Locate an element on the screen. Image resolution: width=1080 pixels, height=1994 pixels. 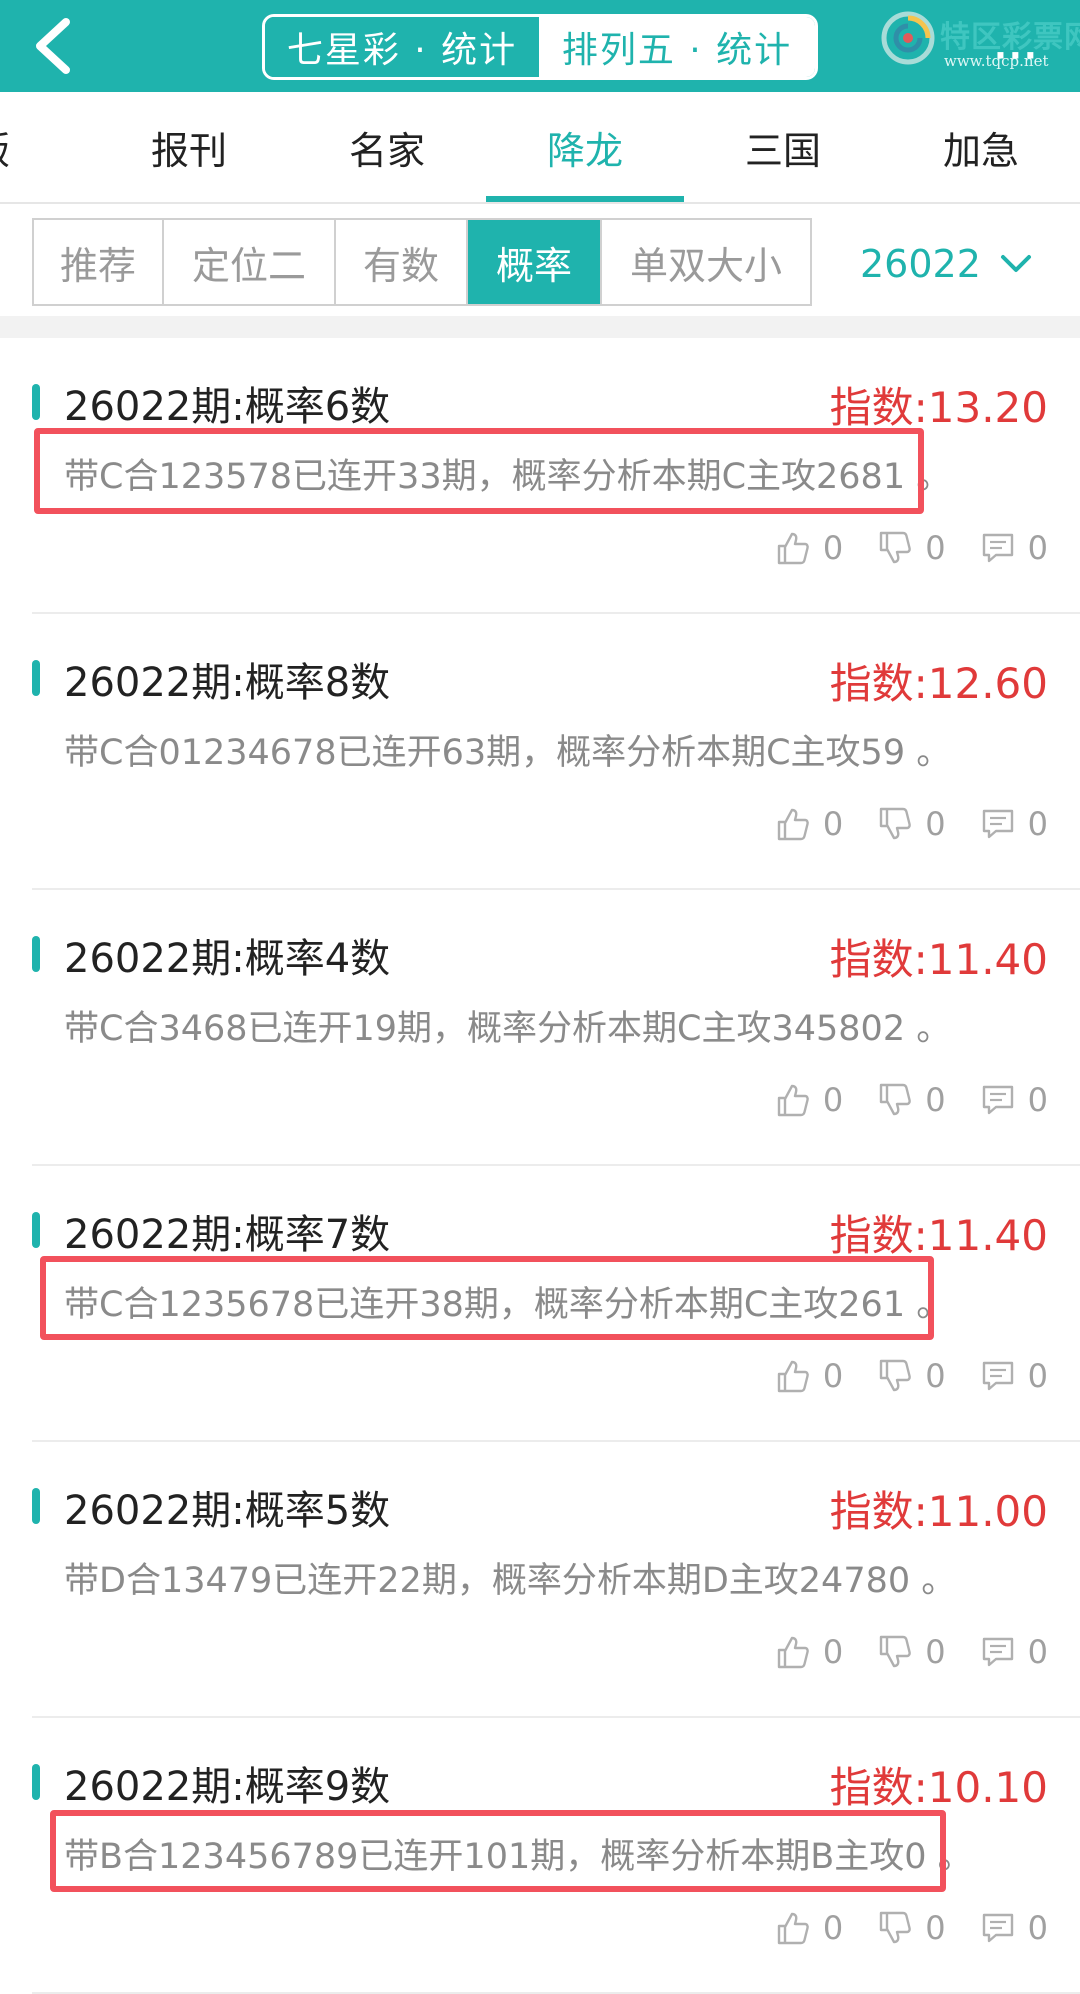
back-button is located at coordinates (55, 46).